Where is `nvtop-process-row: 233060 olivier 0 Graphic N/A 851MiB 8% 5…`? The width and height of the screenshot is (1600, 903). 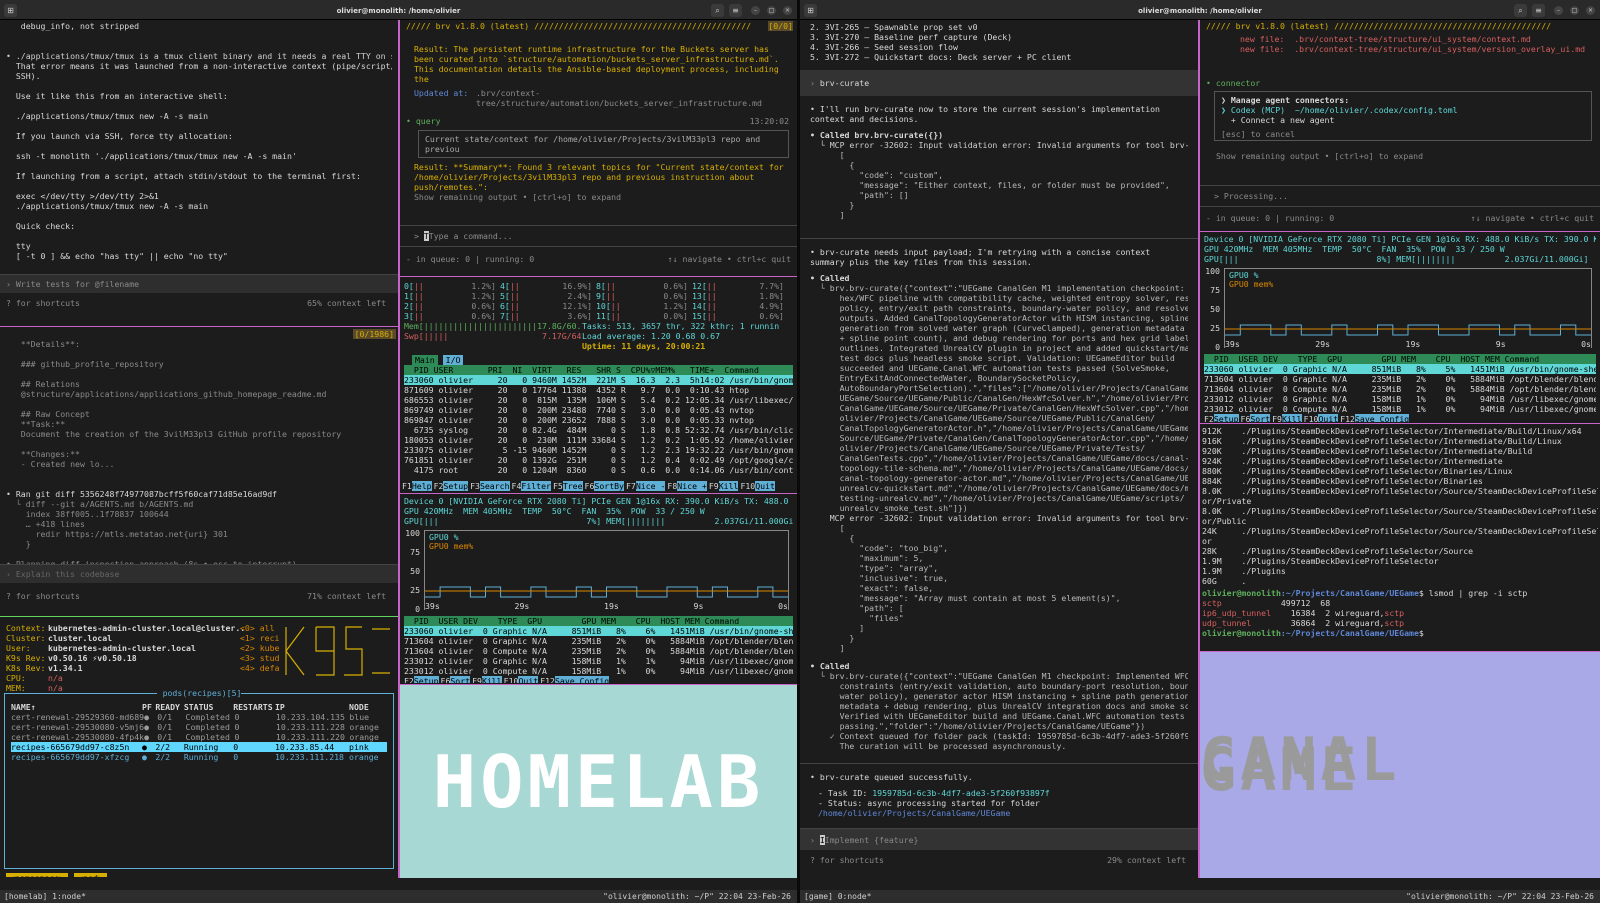 nvtop-process-row: 233060 olivier 0 Graphic N/A 851MiB 8% 5… is located at coordinates (1400, 369).